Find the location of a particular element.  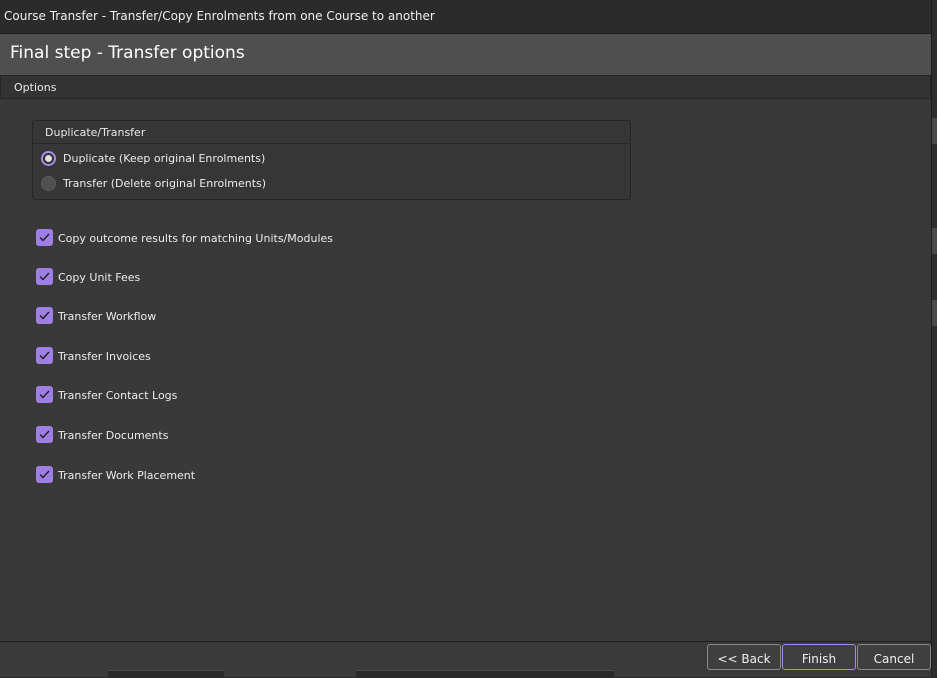

checkbox-transfer-documents: Transfer Documents is located at coordinates (236, 435).